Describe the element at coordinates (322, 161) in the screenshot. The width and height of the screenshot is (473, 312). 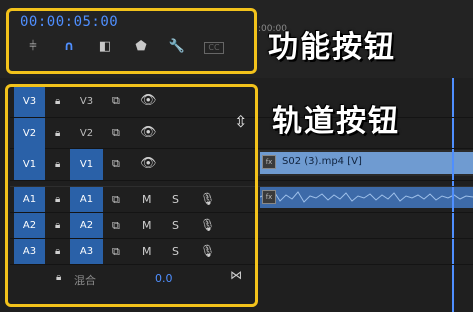
I see `clip-name: S02 (3).mp4 [V]` at that location.